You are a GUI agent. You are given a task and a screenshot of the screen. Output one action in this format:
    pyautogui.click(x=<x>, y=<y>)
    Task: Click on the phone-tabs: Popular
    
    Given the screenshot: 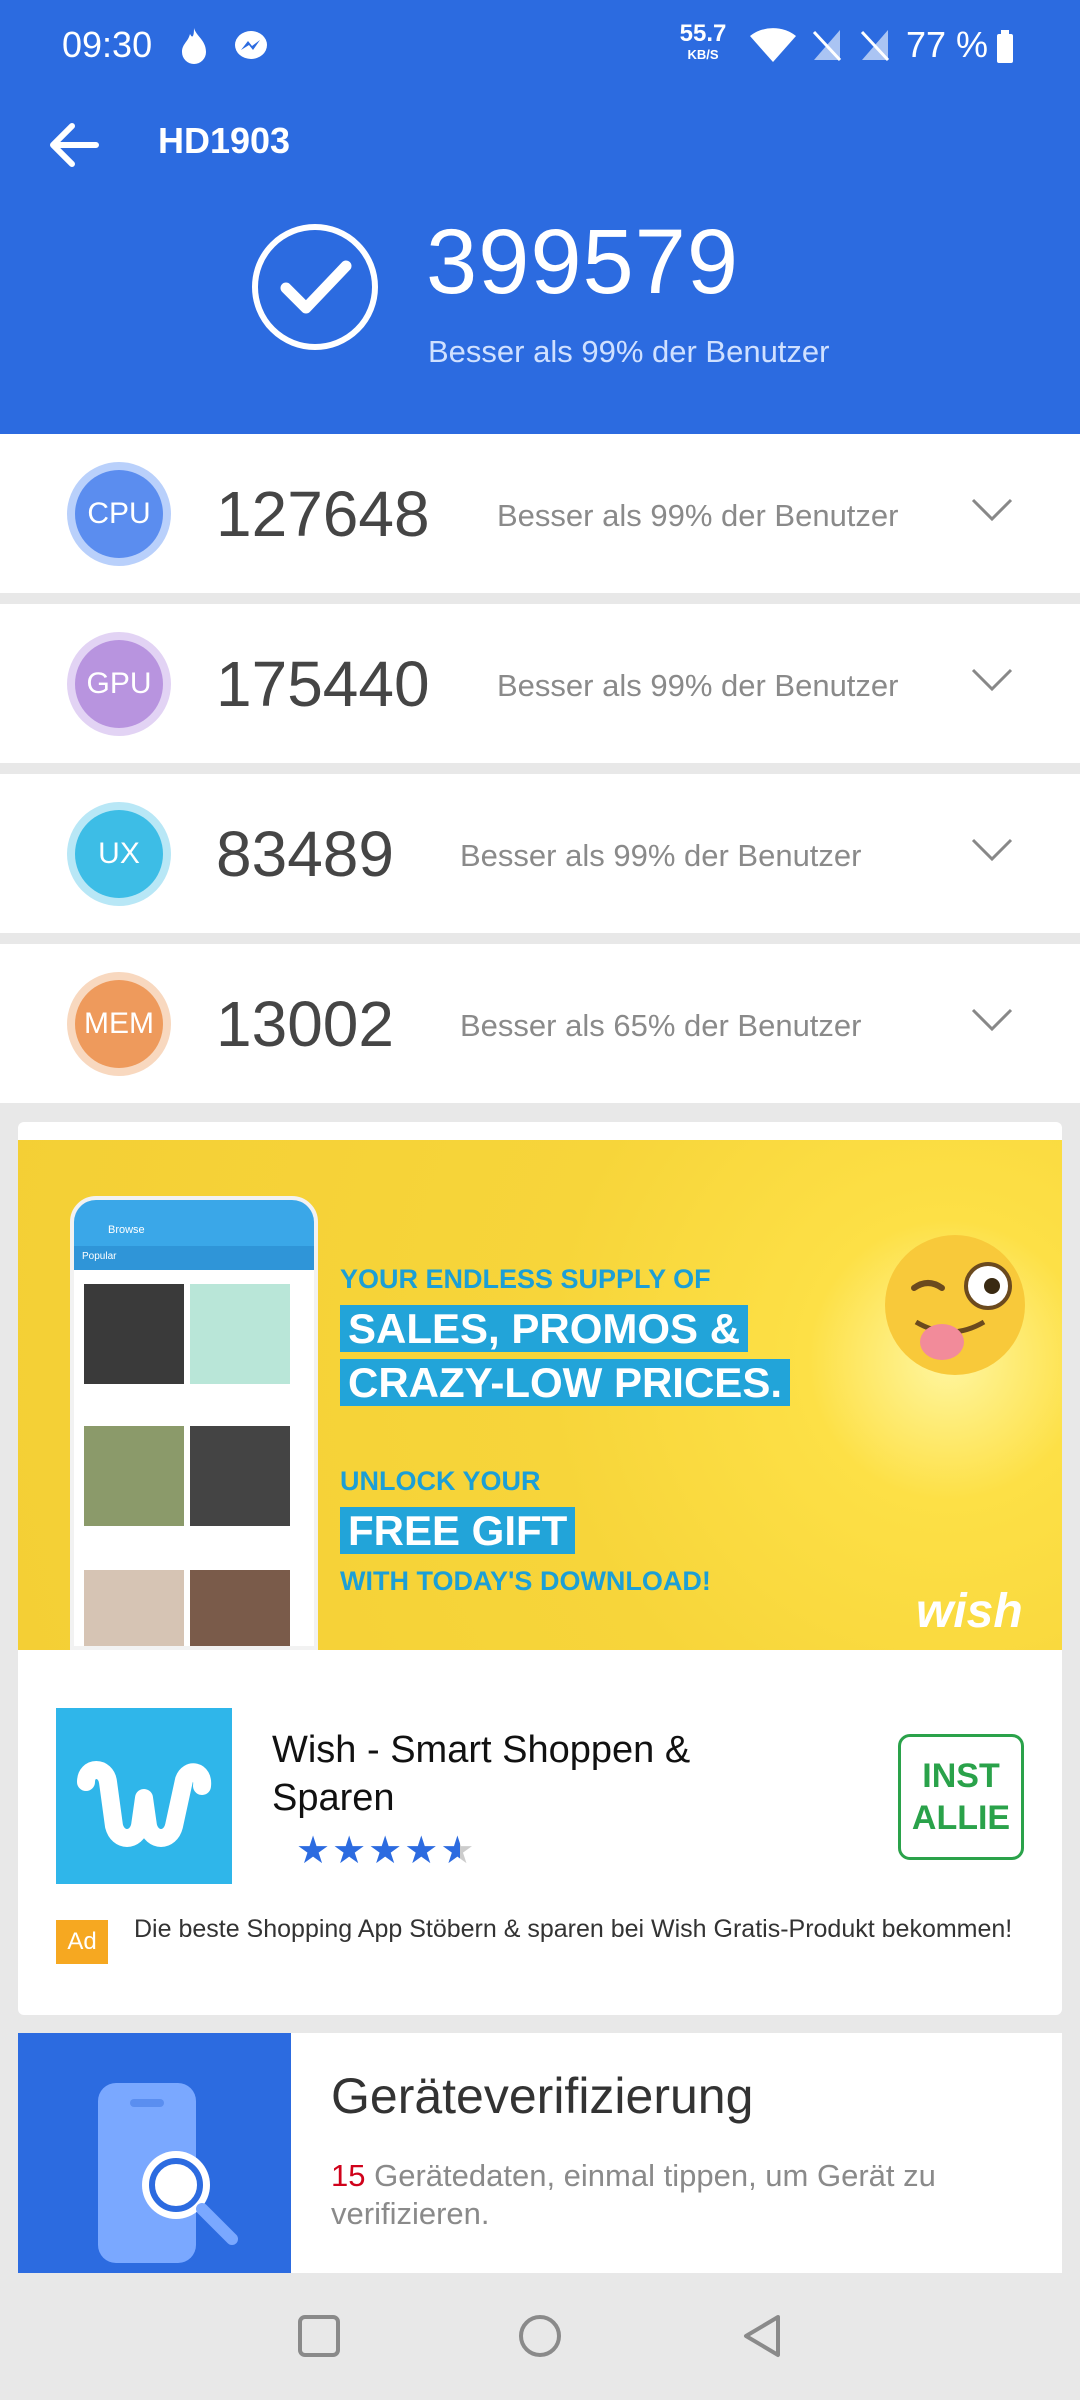 What is the action you would take?
    pyautogui.click(x=194, y=1258)
    